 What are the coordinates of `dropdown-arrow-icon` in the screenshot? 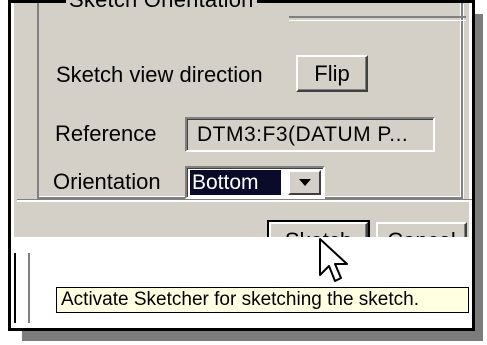 It's located at (304, 182).